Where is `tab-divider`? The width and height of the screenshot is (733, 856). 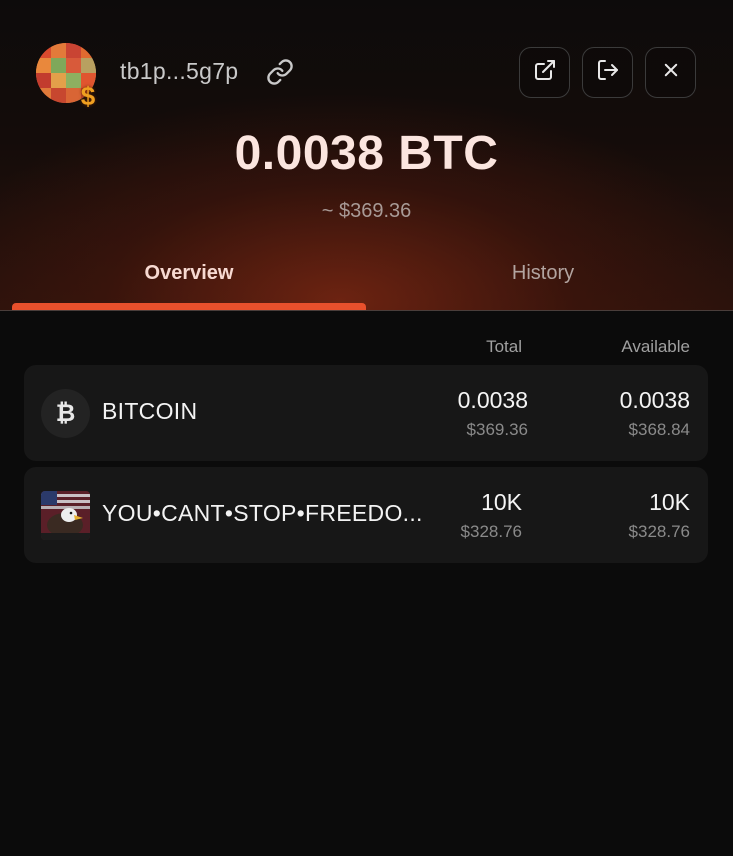 tab-divider is located at coordinates (366, 310).